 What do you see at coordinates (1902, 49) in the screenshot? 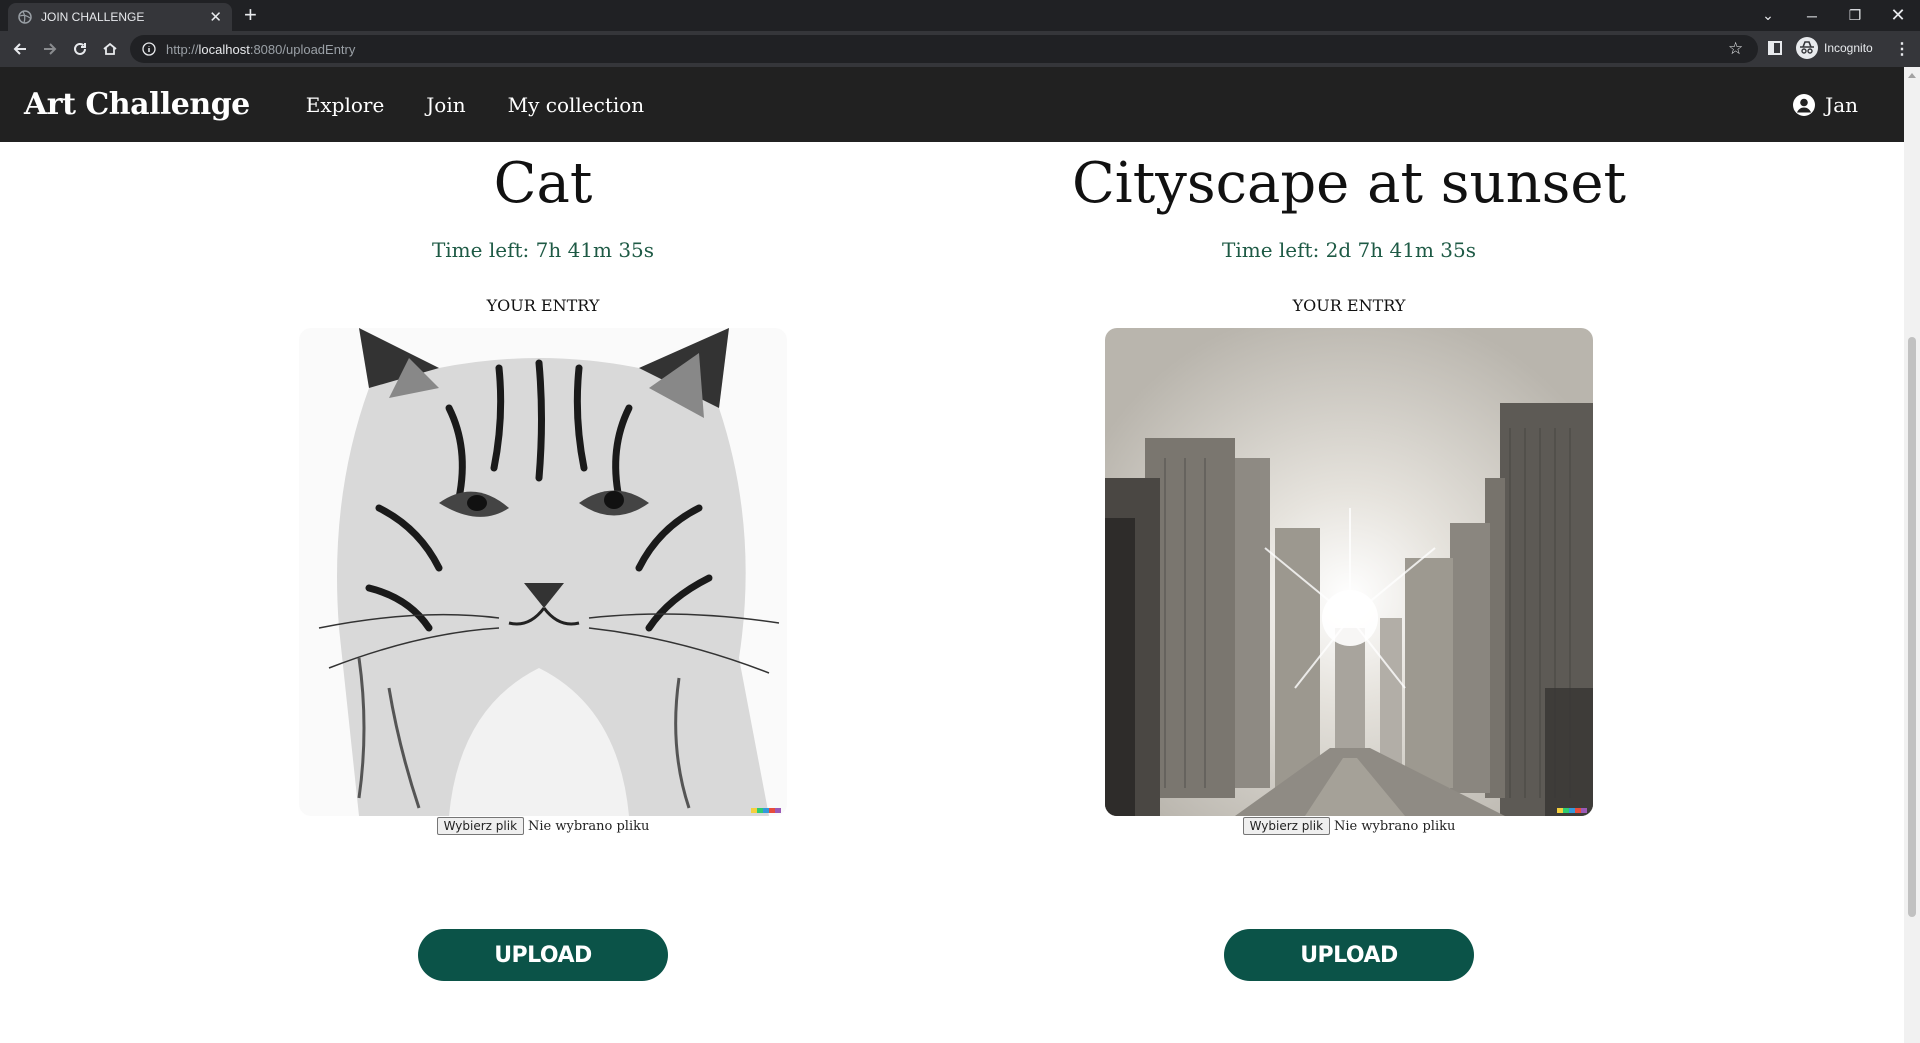
I see `browser-menu-icon: ⋮` at bounding box center [1902, 49].